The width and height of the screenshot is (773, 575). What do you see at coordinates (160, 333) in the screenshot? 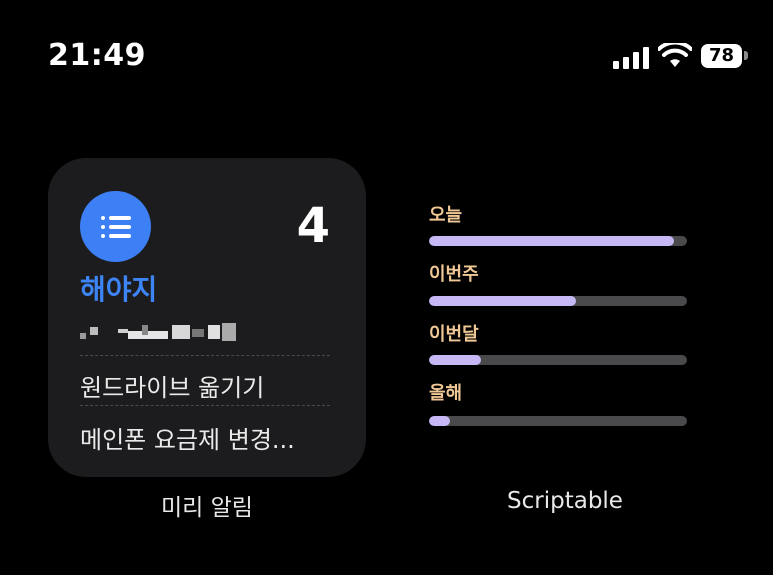
I see `redacted-reminder` at bounding box center [160, 333].